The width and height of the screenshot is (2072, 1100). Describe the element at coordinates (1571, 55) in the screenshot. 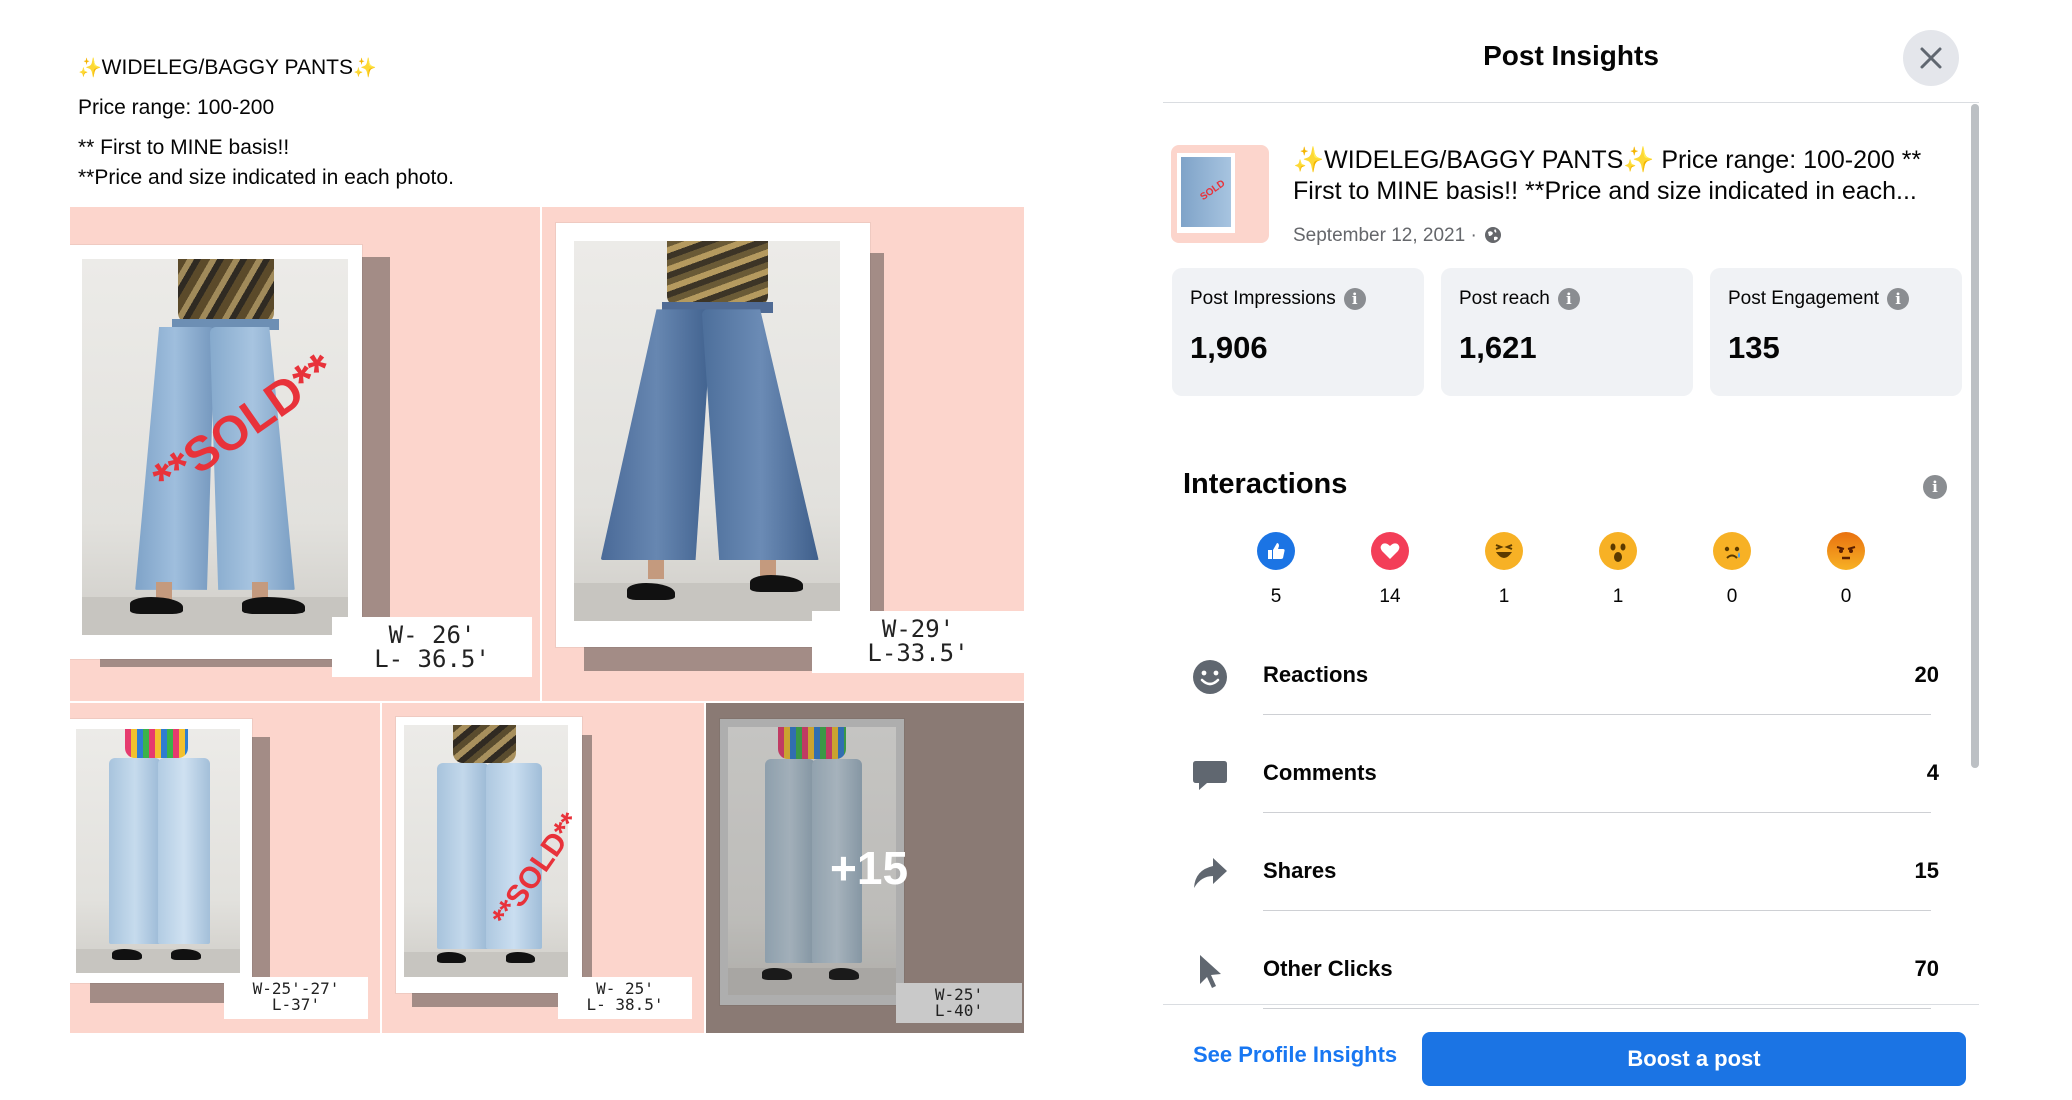

I see `panel-title: Post Insights` at that location.